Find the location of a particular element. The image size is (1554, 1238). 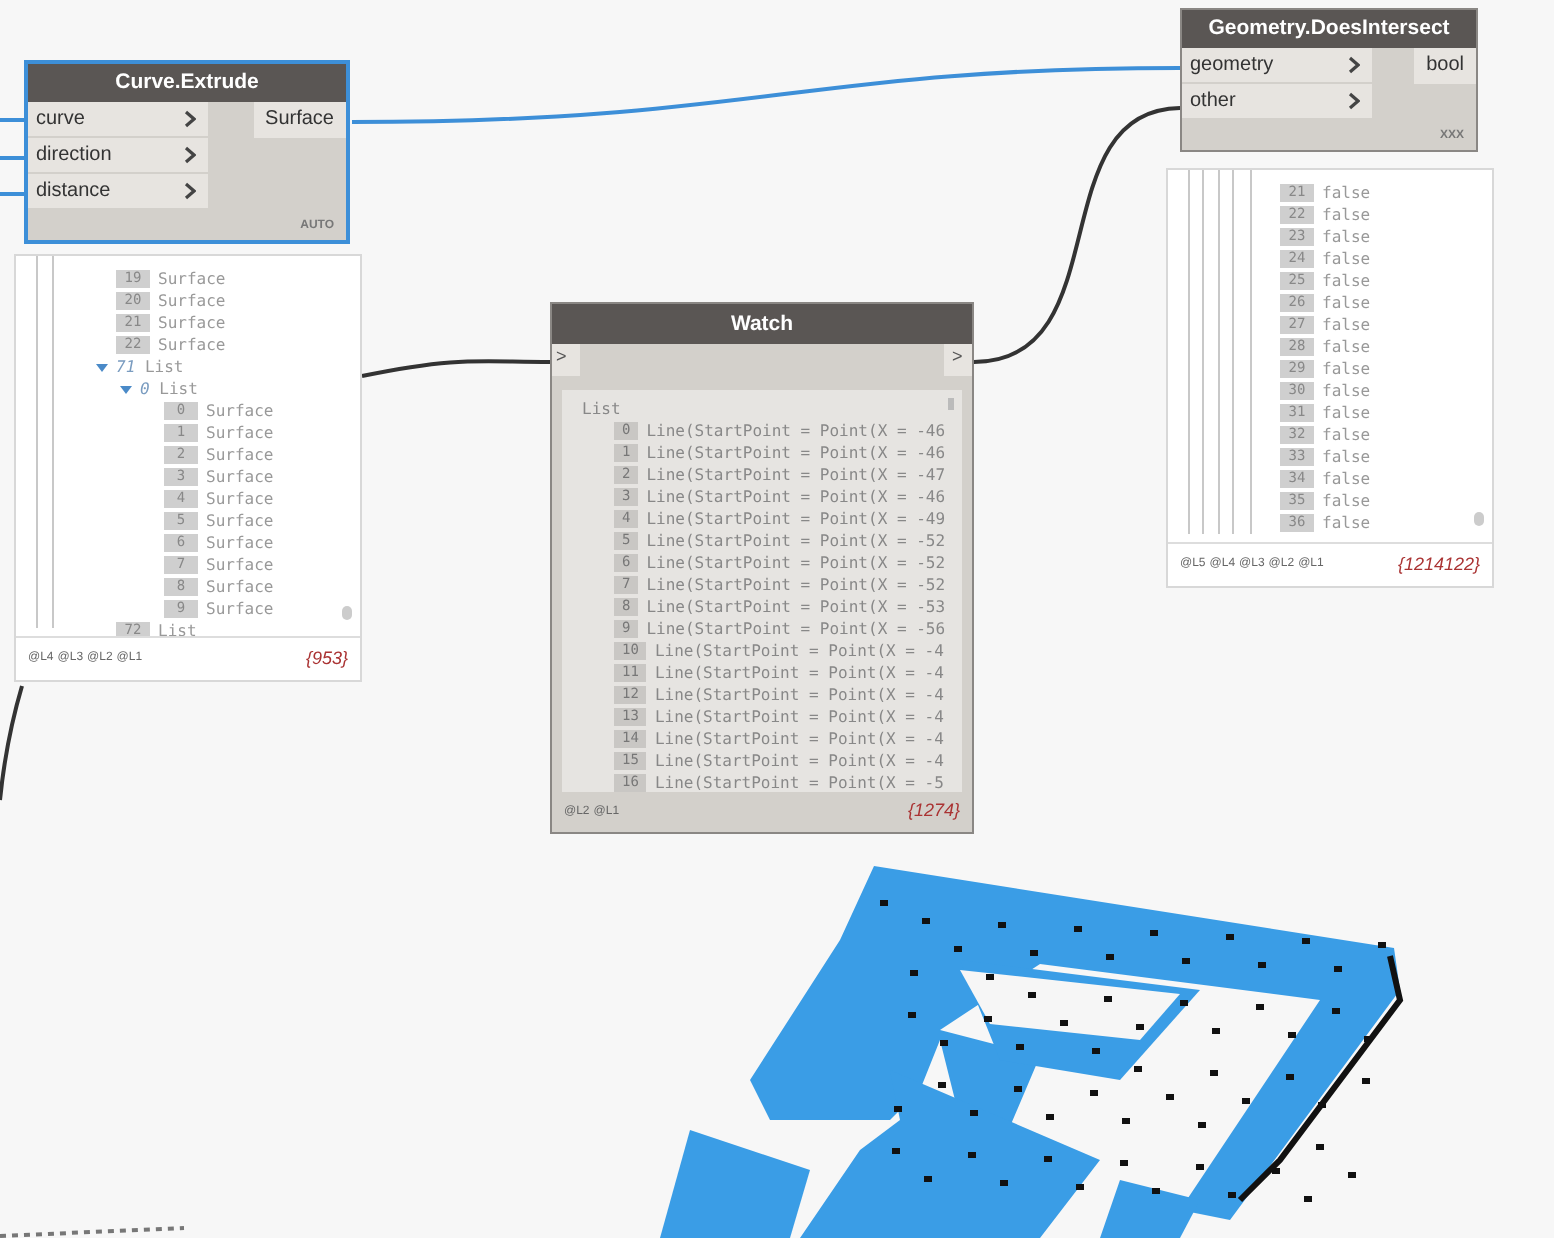

value-text: Line(StartPoint = Point(X = -47 is located at coordinates (796, 475).